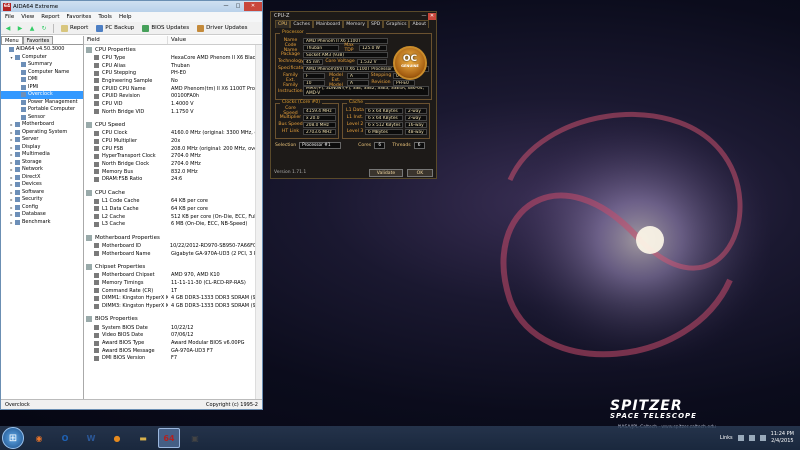 This screenshot has width=800, height=450. Describe the element at coordinates (174, 359) in the screenshot. I see `property-row: DMI BIOS Version F7` at that location.